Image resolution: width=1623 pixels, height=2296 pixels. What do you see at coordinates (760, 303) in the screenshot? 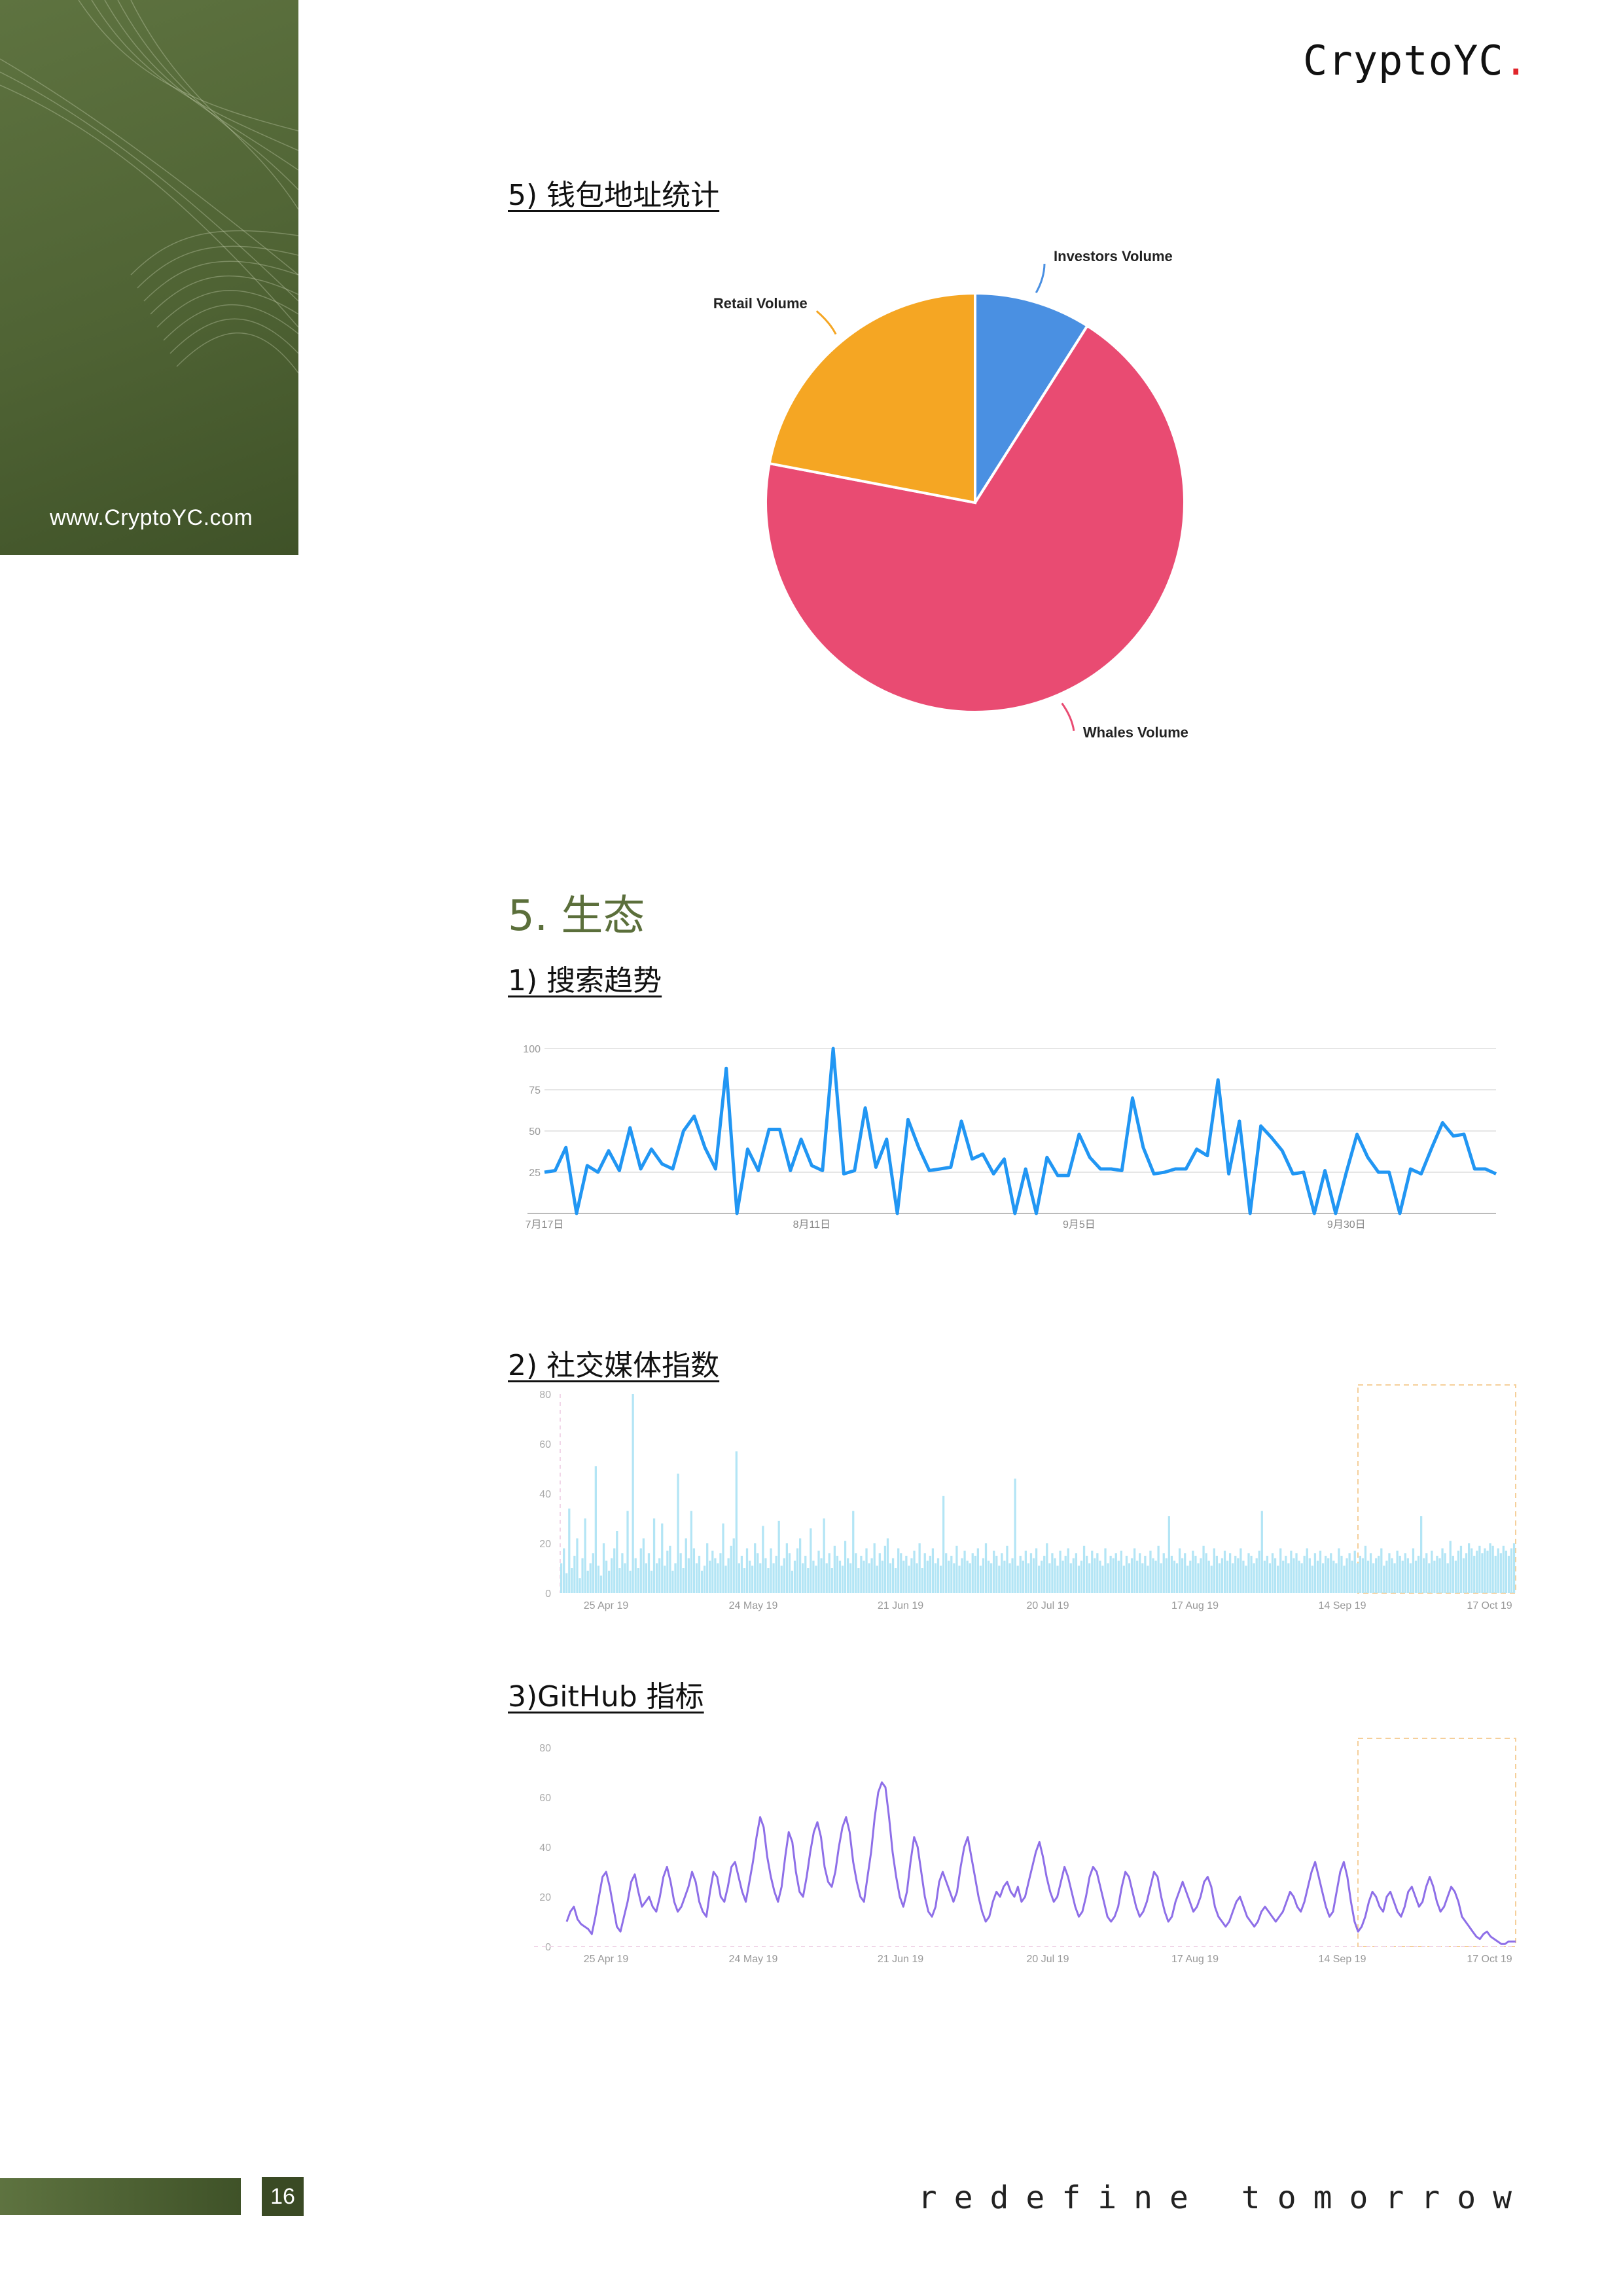
I see `pie-label: Retail Volume` at bounding box center [760, 303].